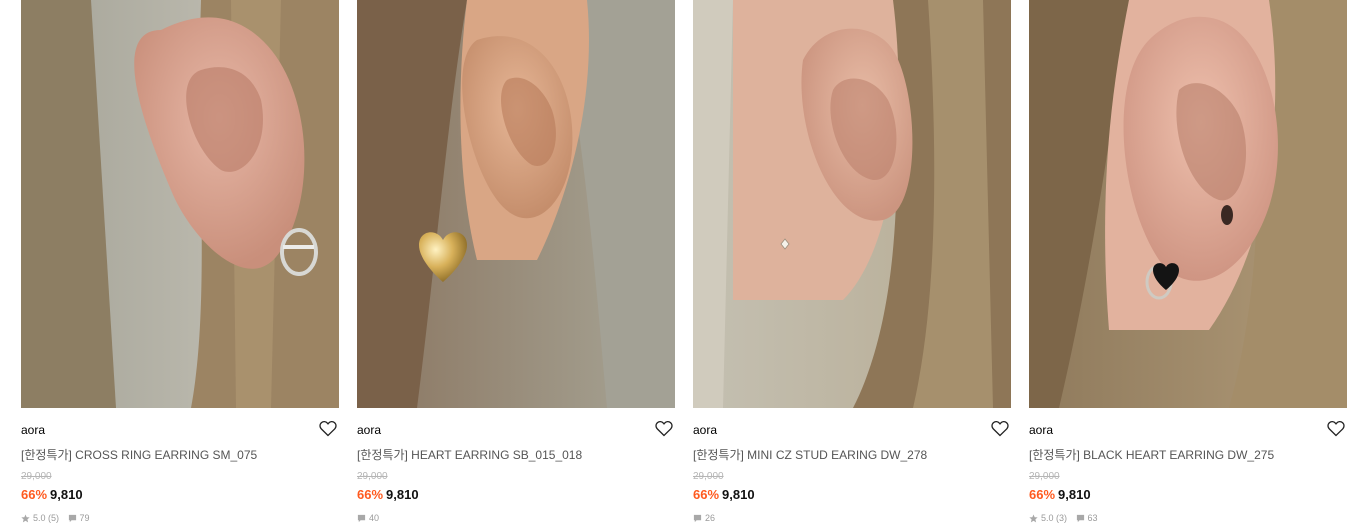 The height and width of the screenshot is (525, 1360). What do you see at coordinates (848, 454) in the screenshot?
I see `product-name: [한정특가] MINI CZ STUD EARING DW_278` at bounding box center [848, 454].